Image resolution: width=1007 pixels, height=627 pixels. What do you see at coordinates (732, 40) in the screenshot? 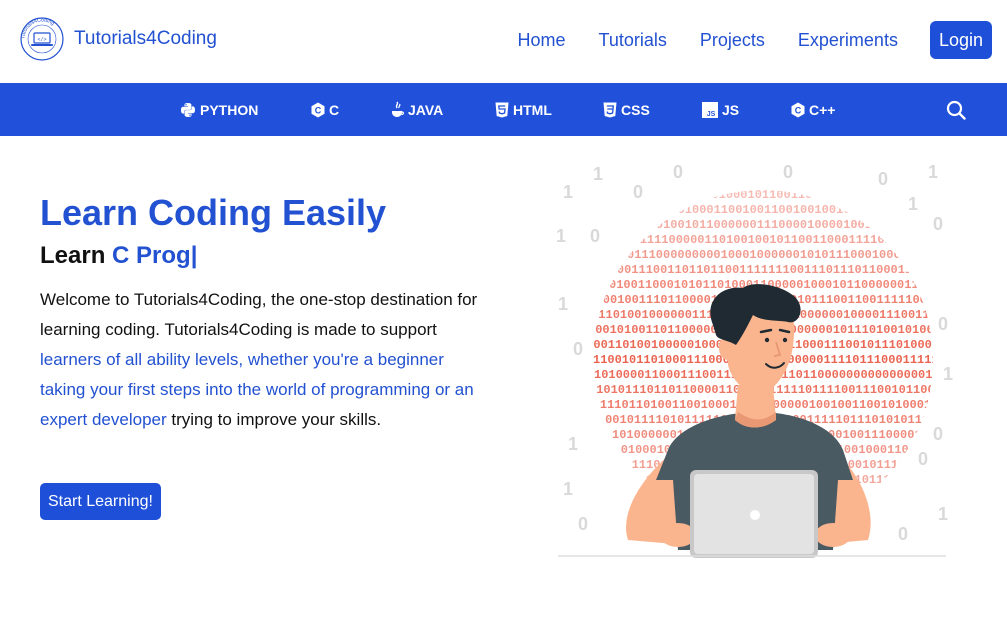
I see `nav-projects: Projects` at bounding box center [732, 40].